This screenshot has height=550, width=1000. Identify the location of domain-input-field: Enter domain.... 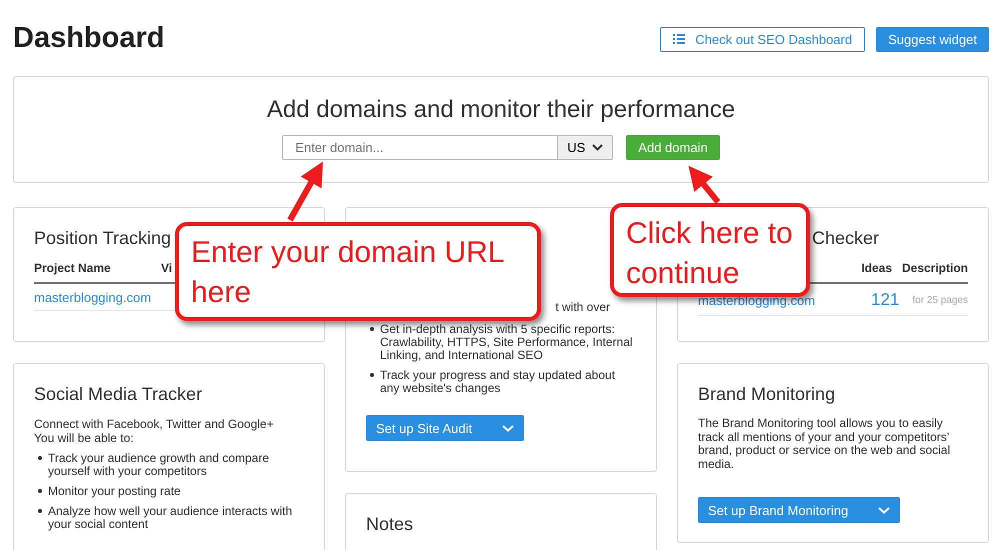
(420, 147).